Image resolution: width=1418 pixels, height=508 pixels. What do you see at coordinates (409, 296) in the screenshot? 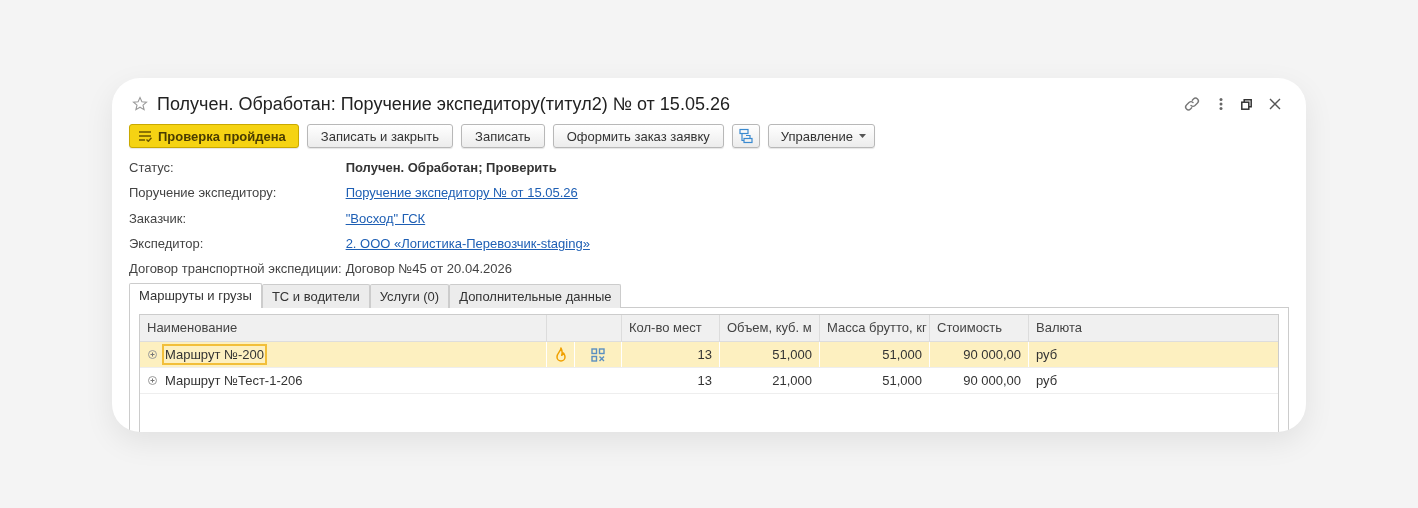
I see `tab: Услуги (0)` at bounding box center [409, 296].